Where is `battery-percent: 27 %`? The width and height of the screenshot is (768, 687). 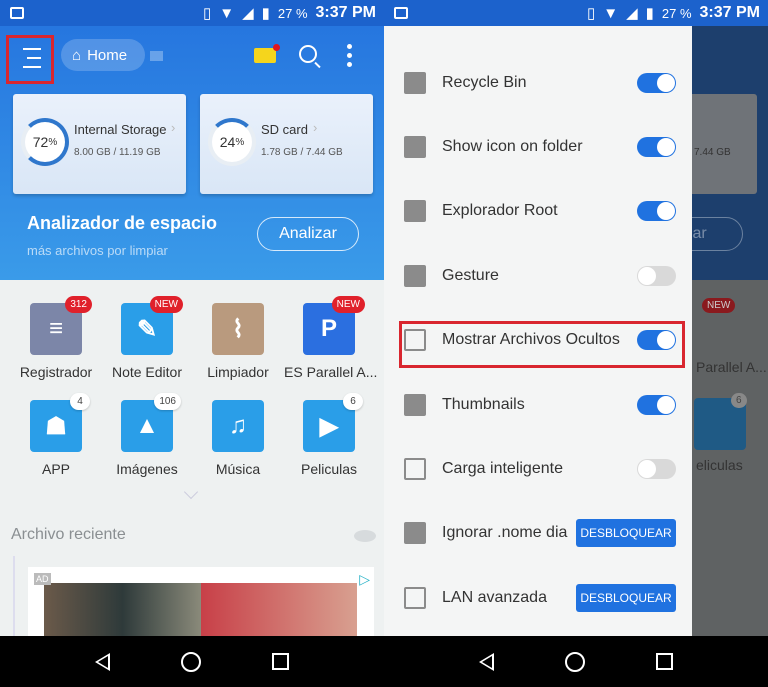 battery-percent: 27 % is located at coordinates (292, 13).